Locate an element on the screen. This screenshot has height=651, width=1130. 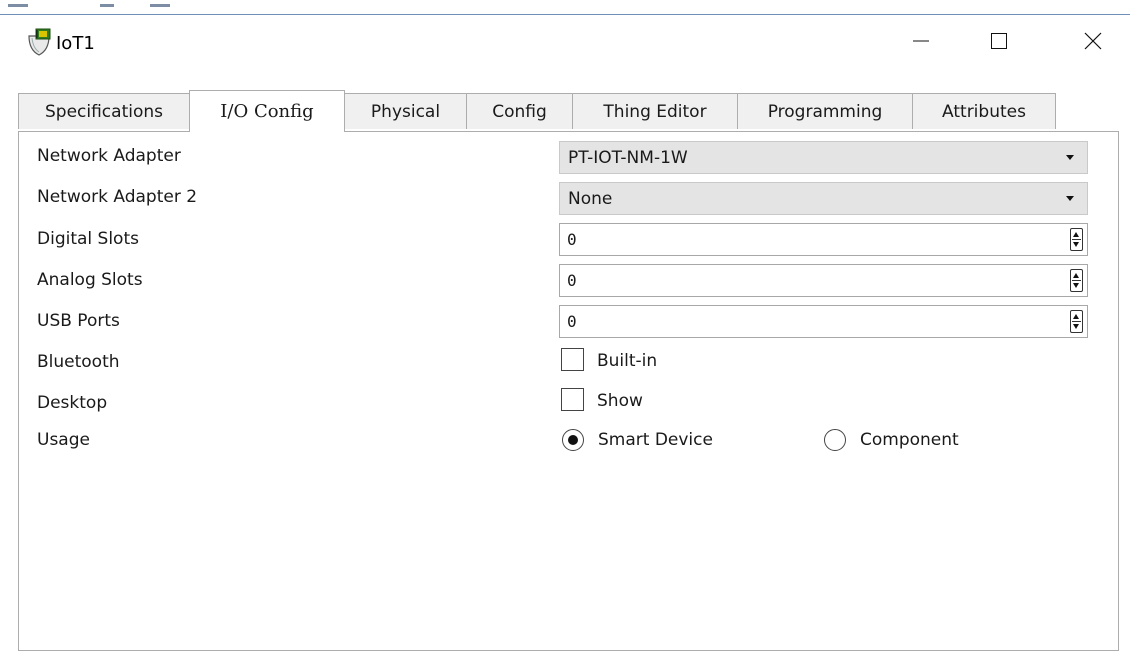
network-adapter-2-value: None is located at coordinates (590, 198).